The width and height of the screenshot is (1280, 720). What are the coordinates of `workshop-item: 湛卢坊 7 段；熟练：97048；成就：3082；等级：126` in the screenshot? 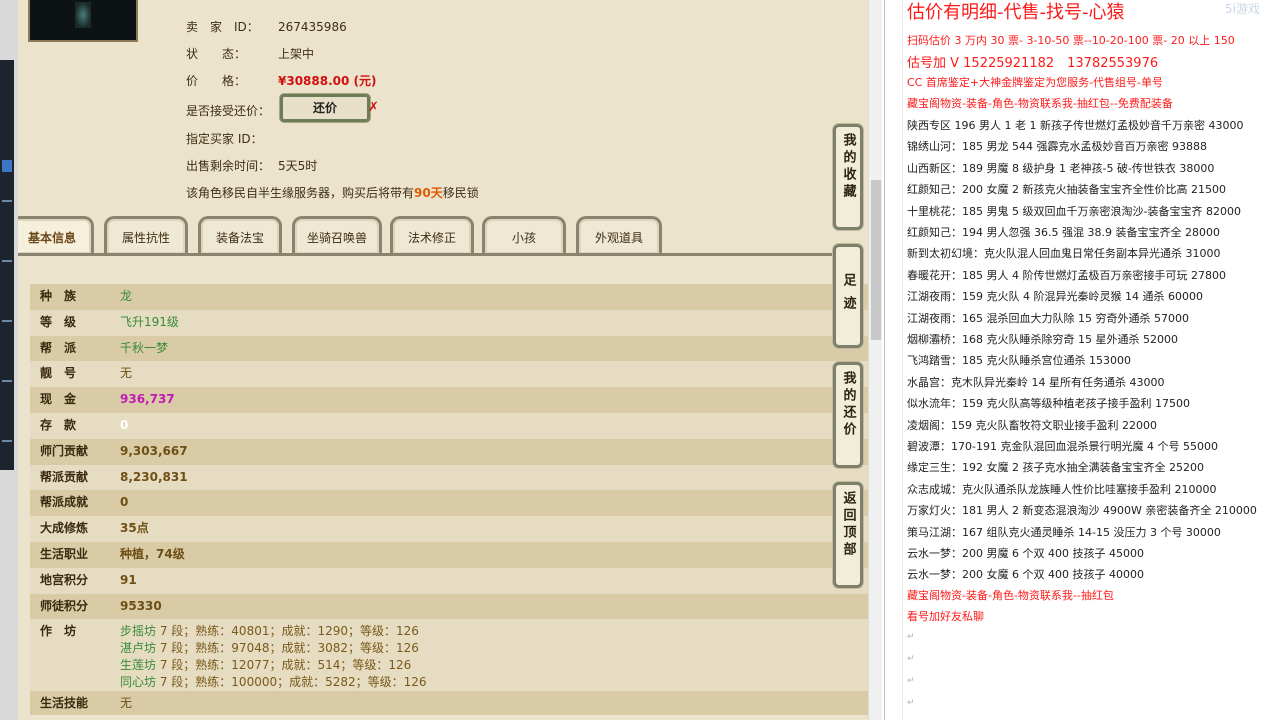 It's located at (273, 648).